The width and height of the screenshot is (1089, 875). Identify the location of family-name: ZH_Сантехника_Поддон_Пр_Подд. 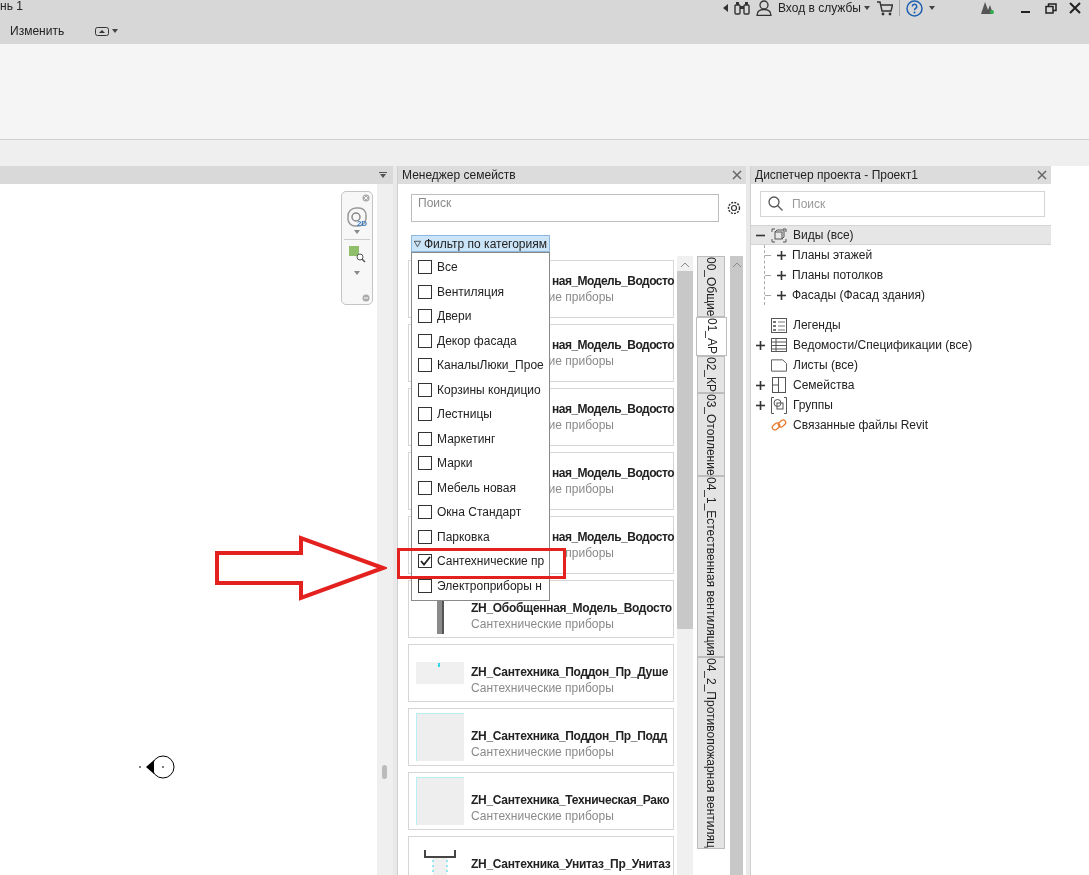
(569, 736).